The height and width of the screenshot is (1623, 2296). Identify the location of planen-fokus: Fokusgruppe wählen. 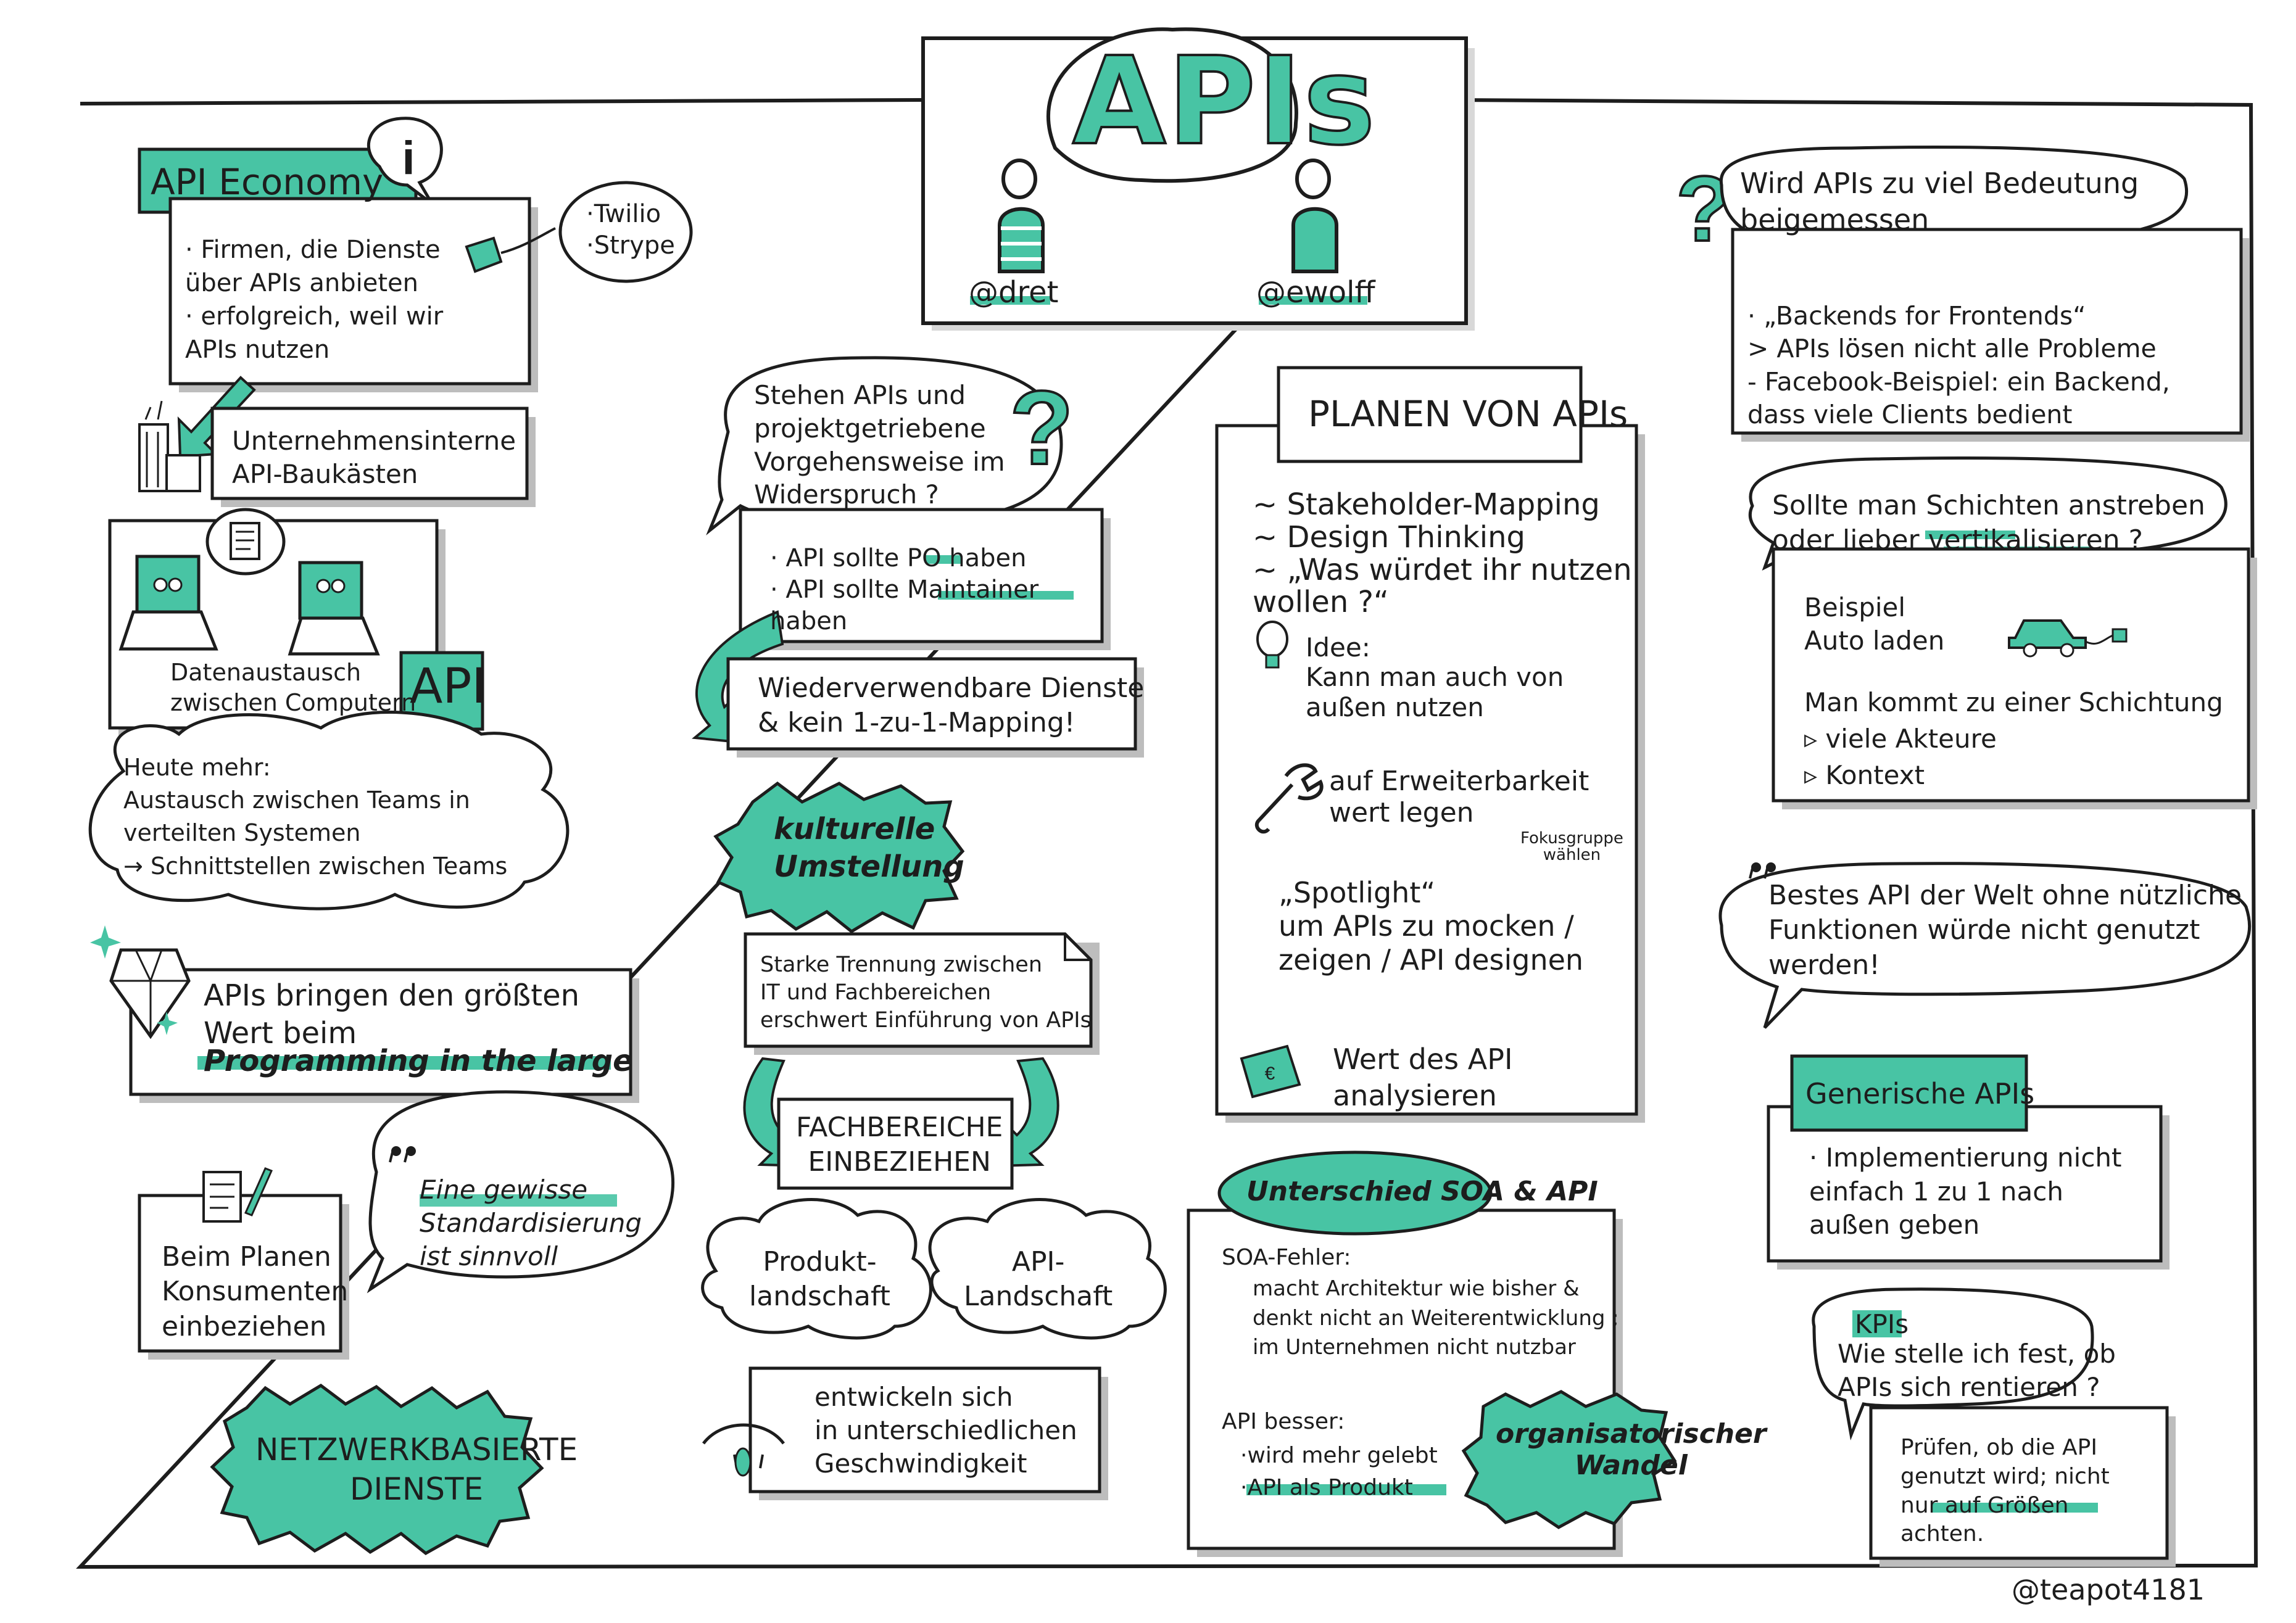
(1571, 847).